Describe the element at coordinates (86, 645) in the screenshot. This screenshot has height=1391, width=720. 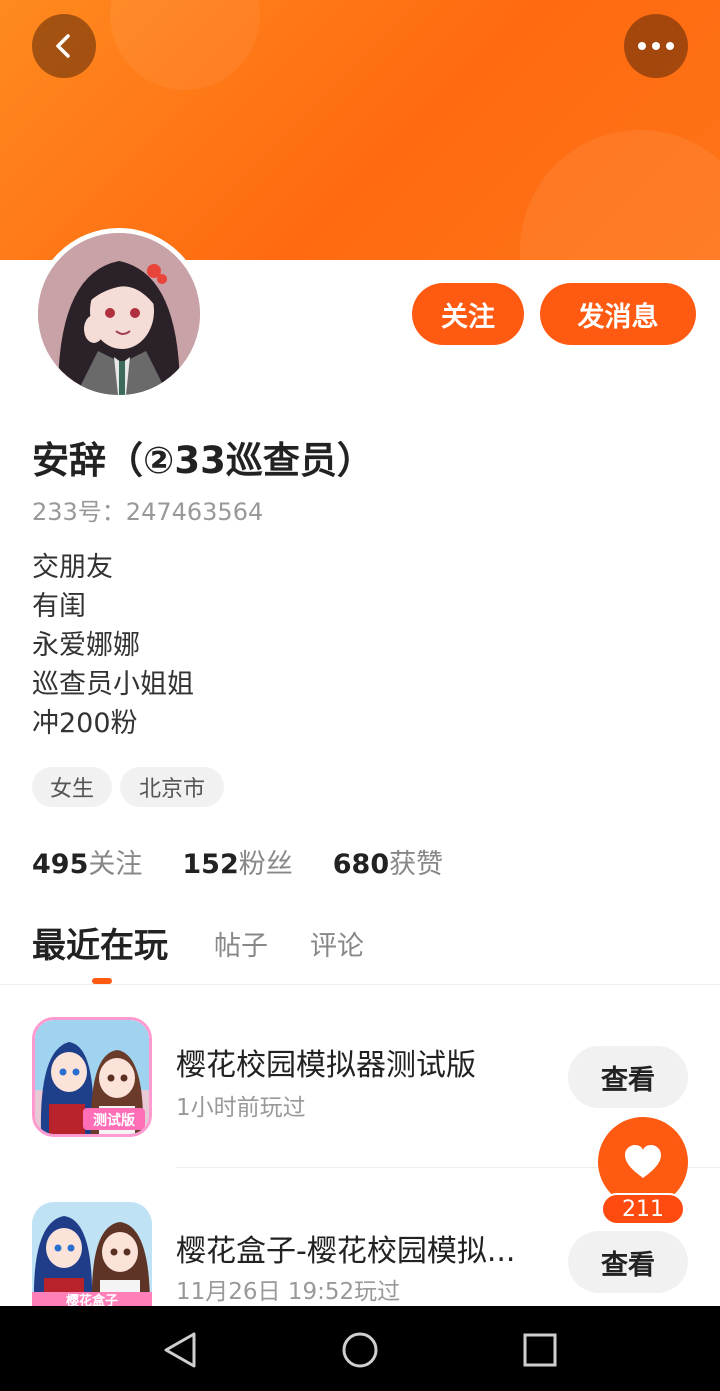
I see `bio-line: 永爱娜娜` at that location.